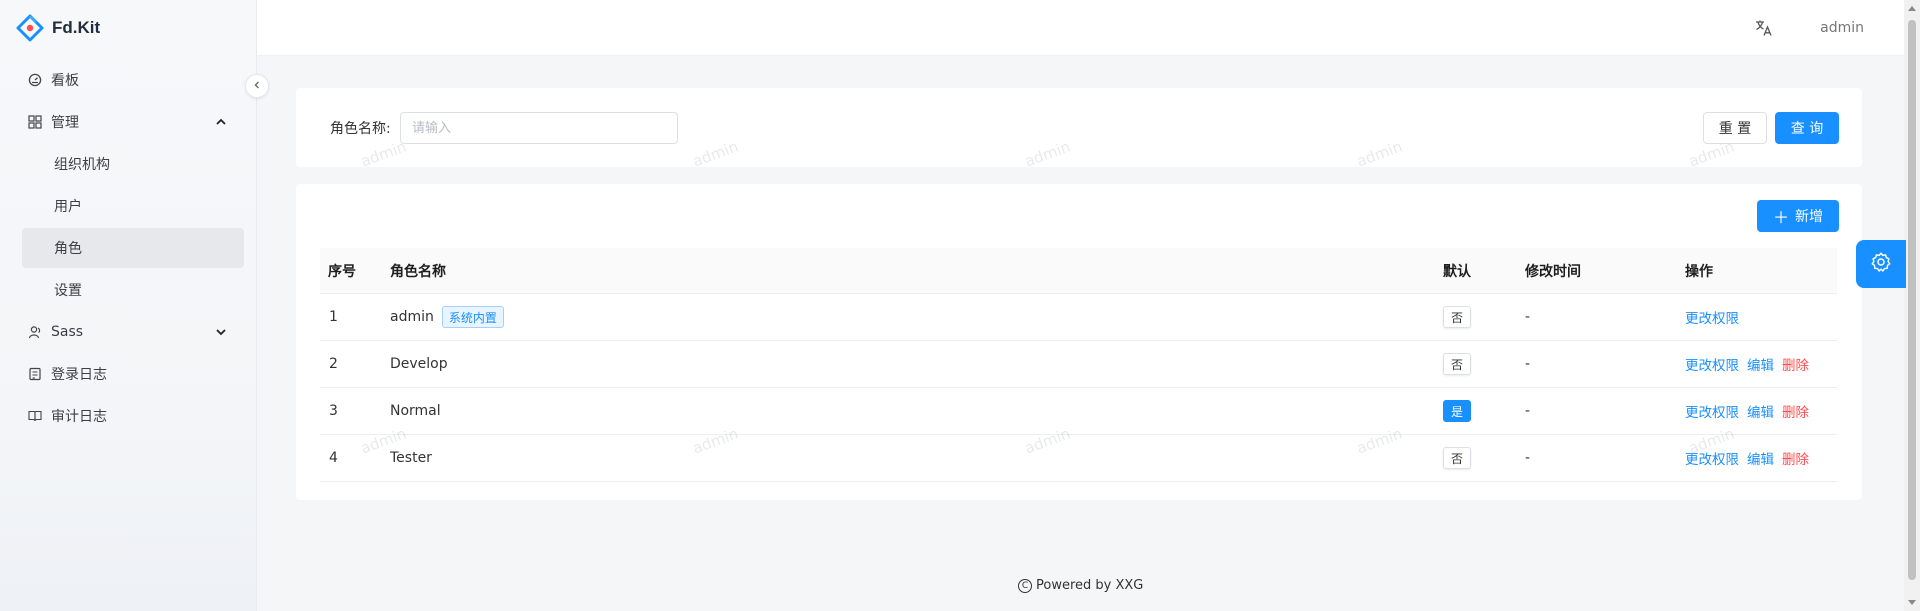  I want to click on app-logo: Fd.Kit, so click(58, 28).